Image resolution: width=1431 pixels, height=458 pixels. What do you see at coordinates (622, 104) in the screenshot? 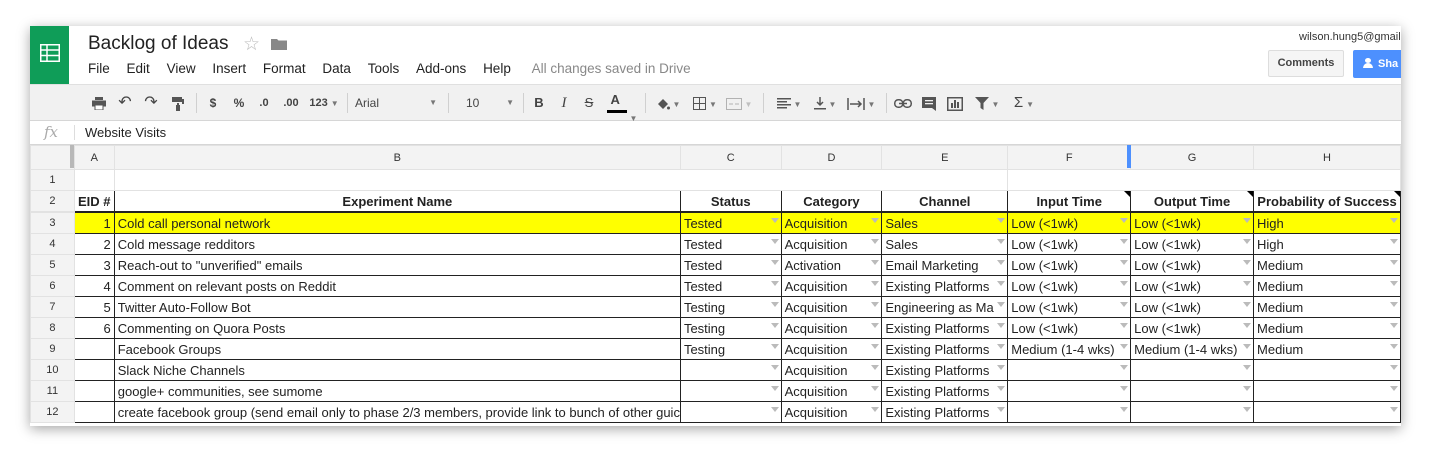
I see `text-color-button: A ▼` at bounding box center [622, 104].